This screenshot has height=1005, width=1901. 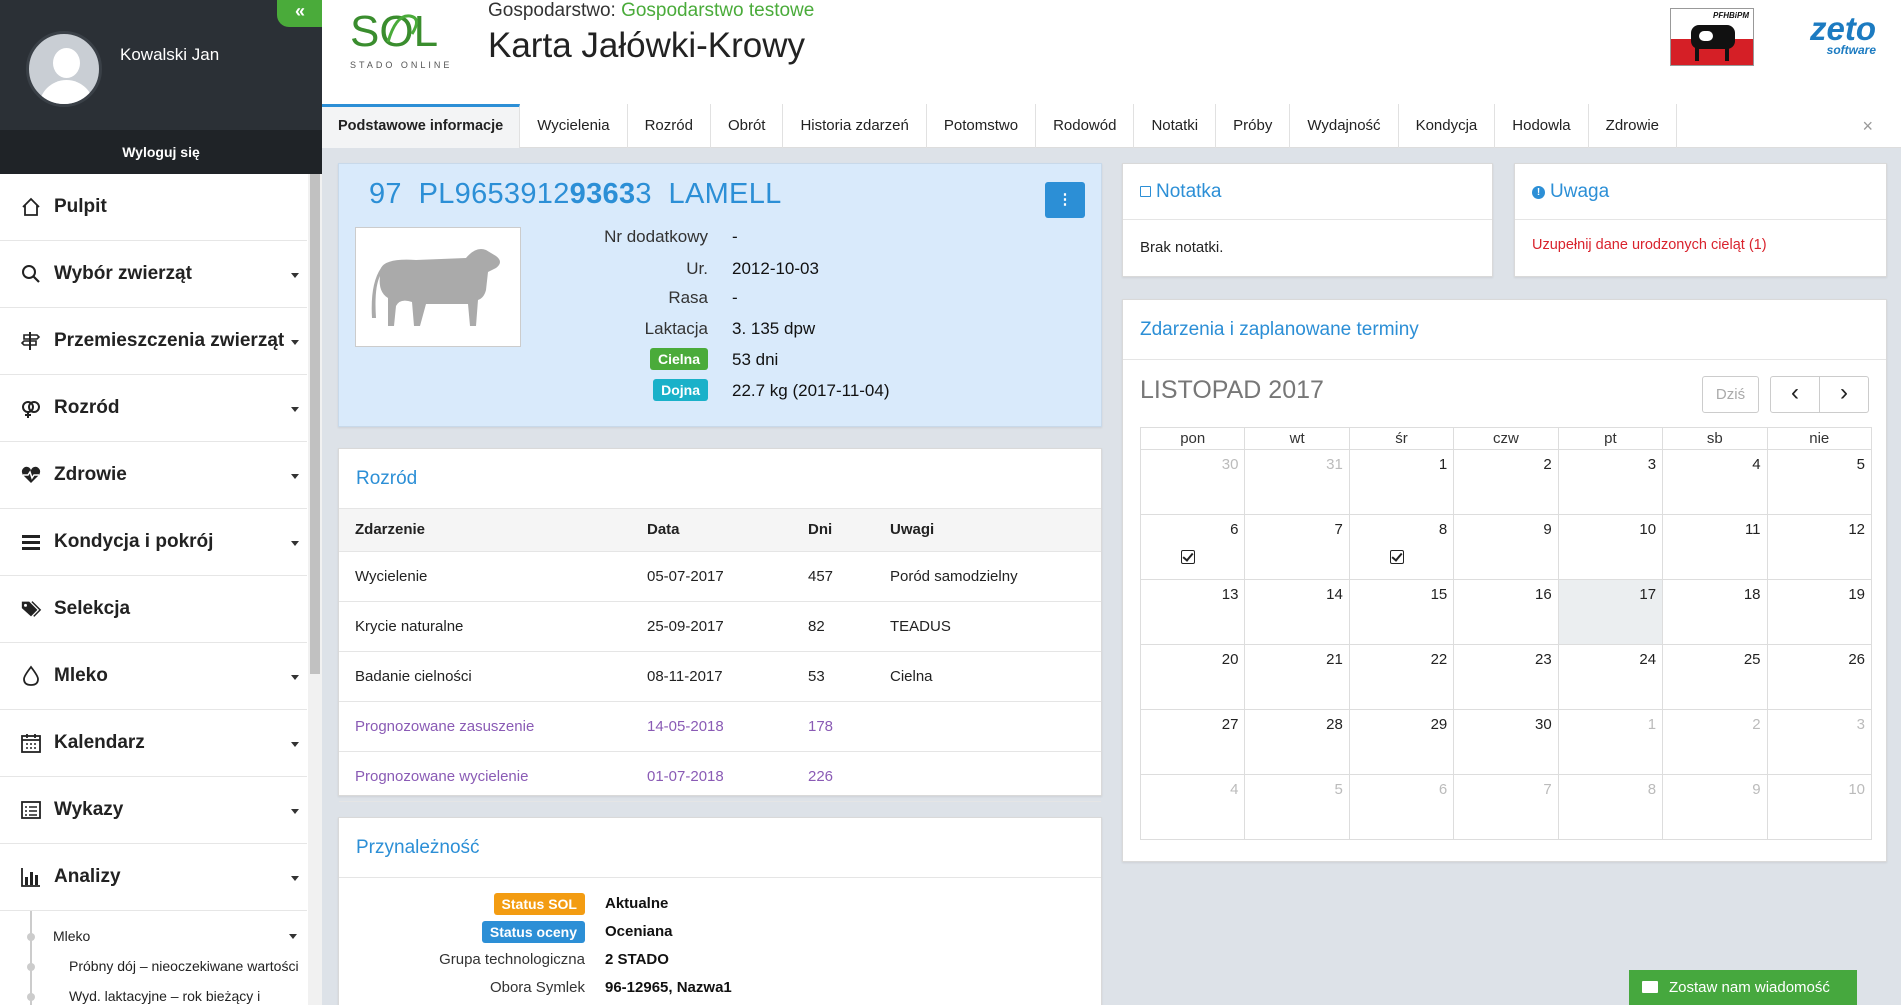 I want to click on feedback-button: Zostaw nam wiadomość, so click(x=1743, y=987).